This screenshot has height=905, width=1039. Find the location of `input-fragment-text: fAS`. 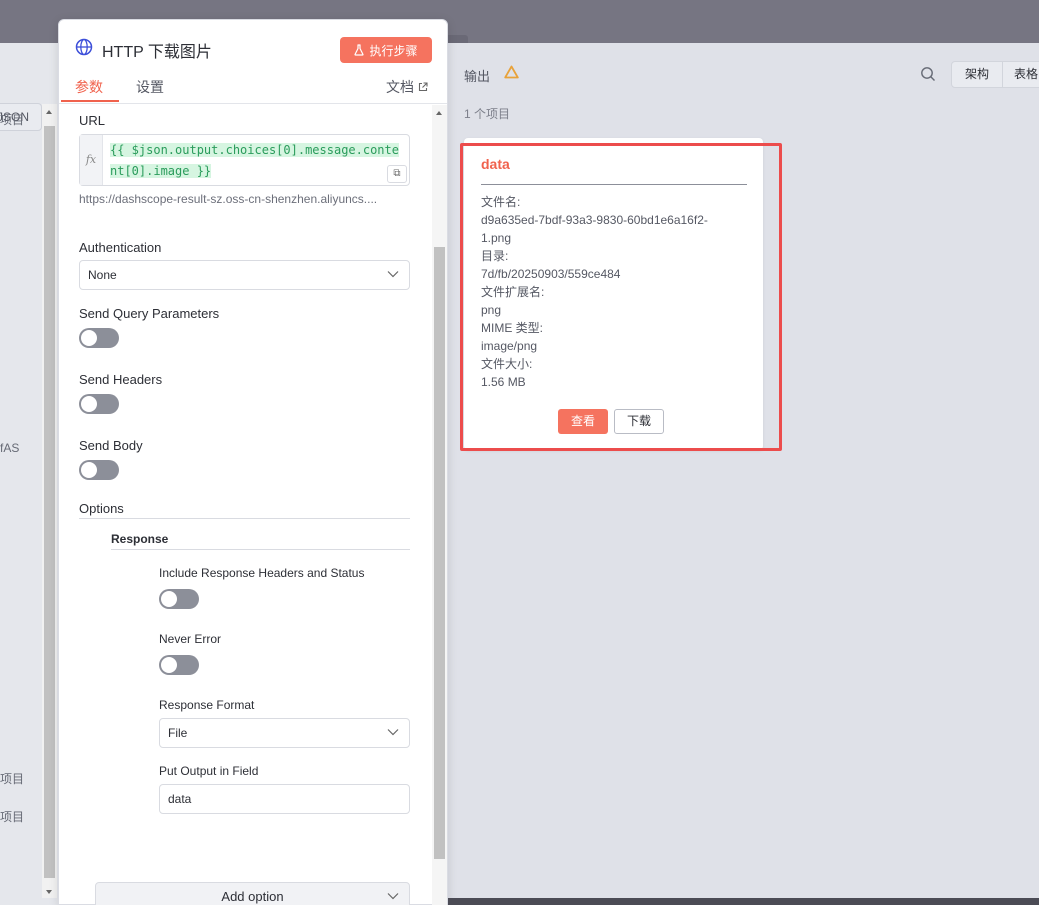

input-fragment-text: fAS is located at coordinates (10, 448).